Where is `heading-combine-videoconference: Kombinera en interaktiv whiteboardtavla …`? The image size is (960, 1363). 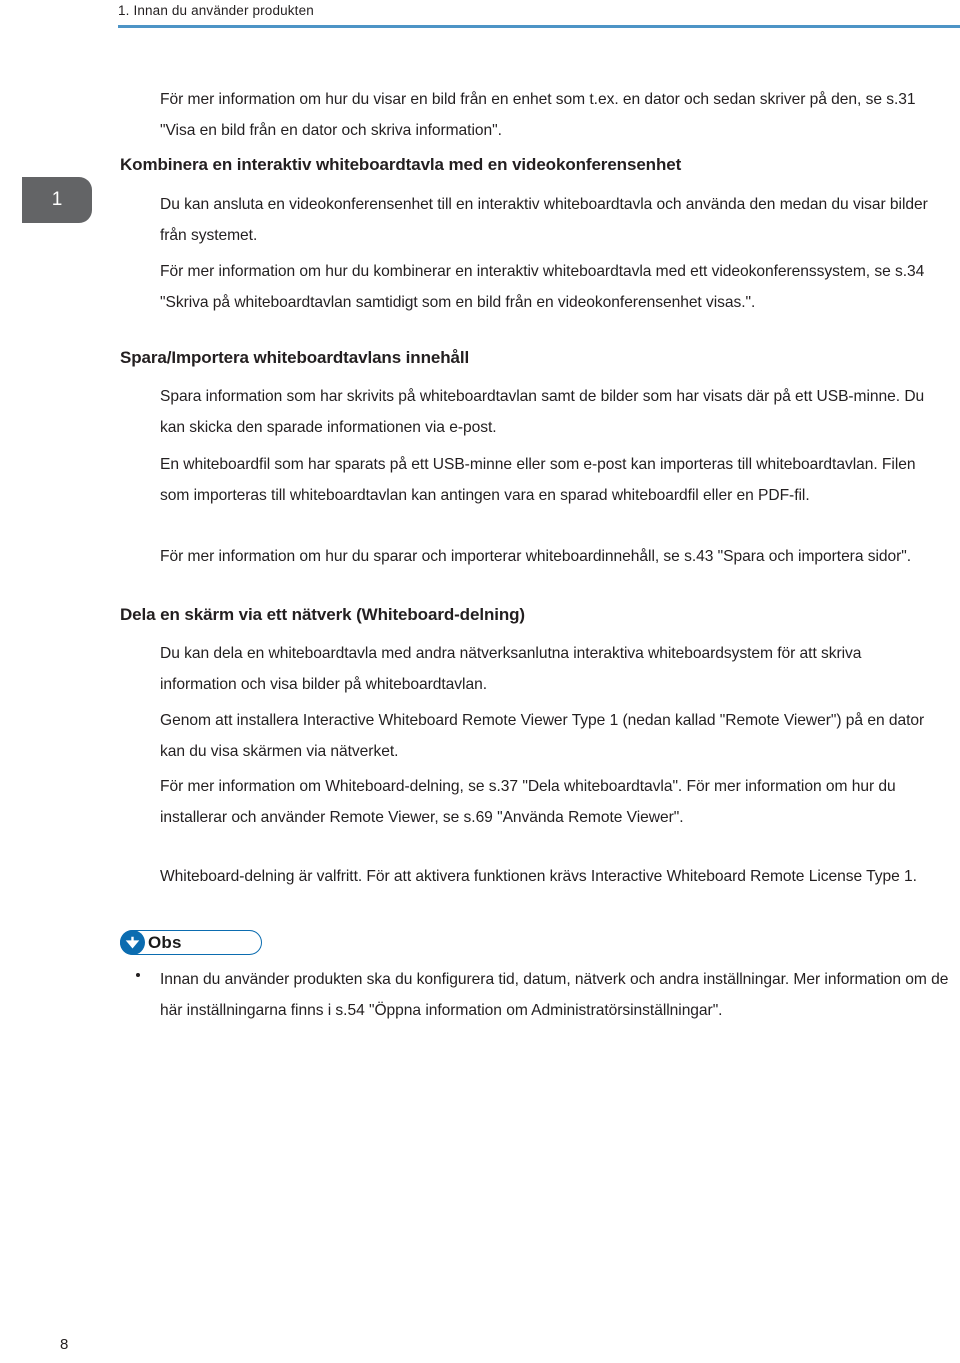 heading-combine-videoconference: Kombinera en interaktiv whiteboardtavla … is located at coordinates (401, 164).